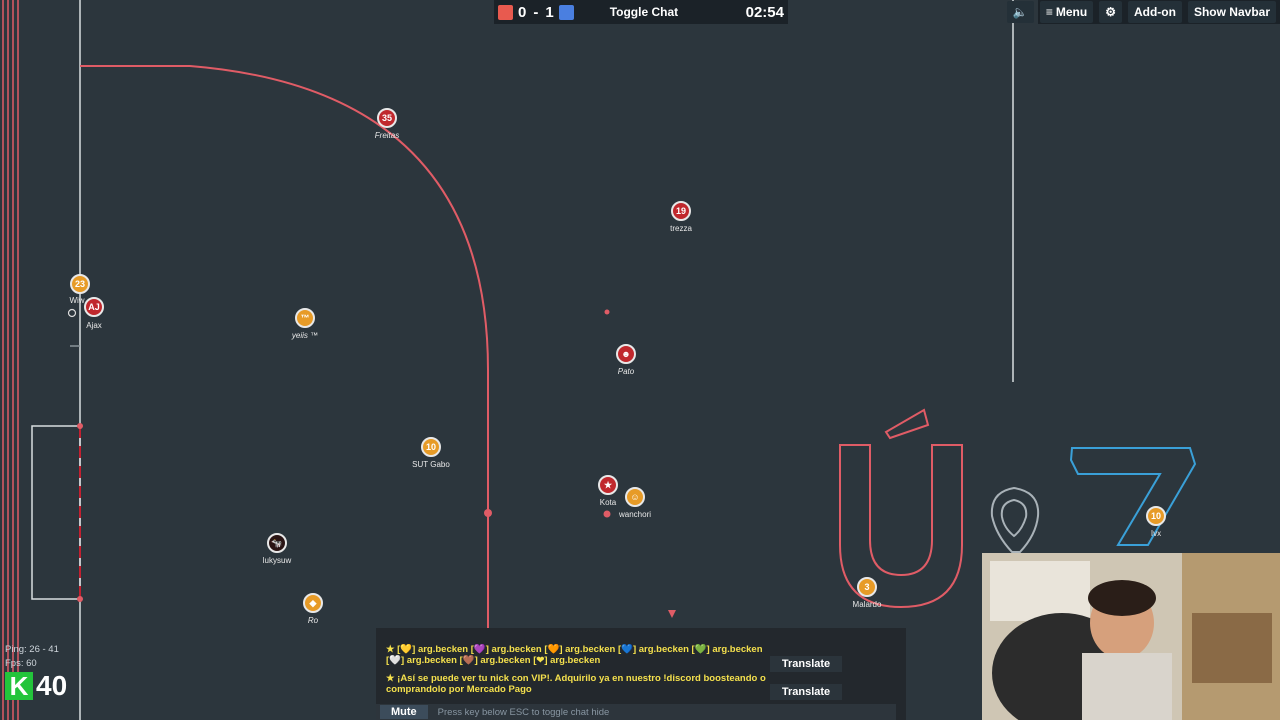 The width and height of the screenshot is (1280, 720). I want to click on webcam-overlay, so click(1131, 636).